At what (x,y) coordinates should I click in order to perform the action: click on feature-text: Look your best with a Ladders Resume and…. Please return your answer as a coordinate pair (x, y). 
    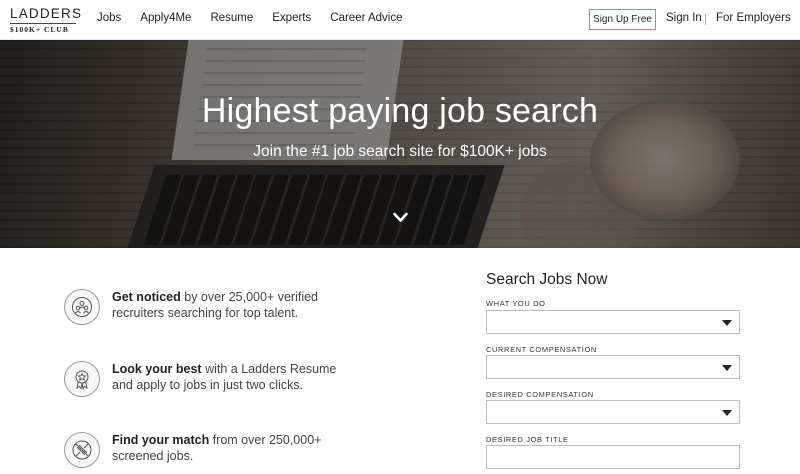
    Looking at the image, I should click on (232, 377).